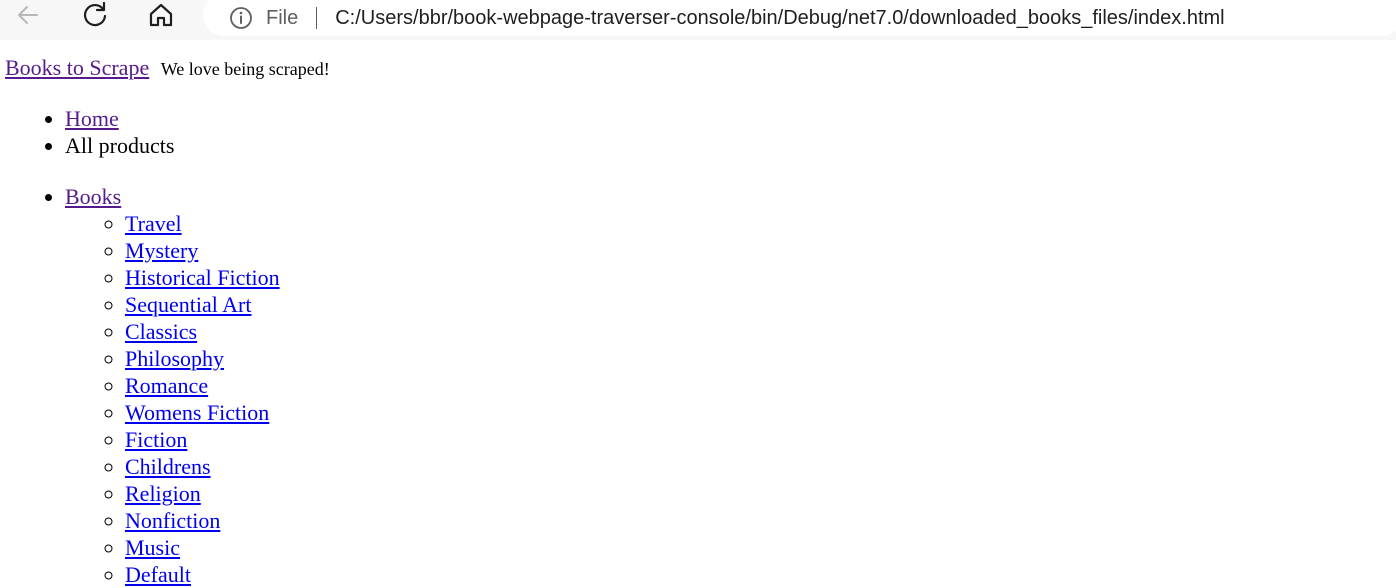  What do you see at coordinates (202, 331) in the screenshot?
I see `category-item-classics: Classics` at bounding box center [202, 331].